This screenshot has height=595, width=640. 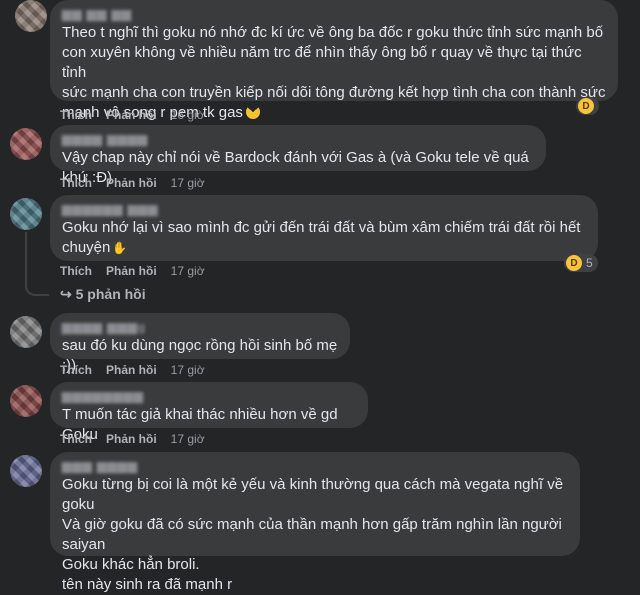 I want to click on comment-actions: Thích Phản hồi 16 giờ, so click(x=132, y=115).